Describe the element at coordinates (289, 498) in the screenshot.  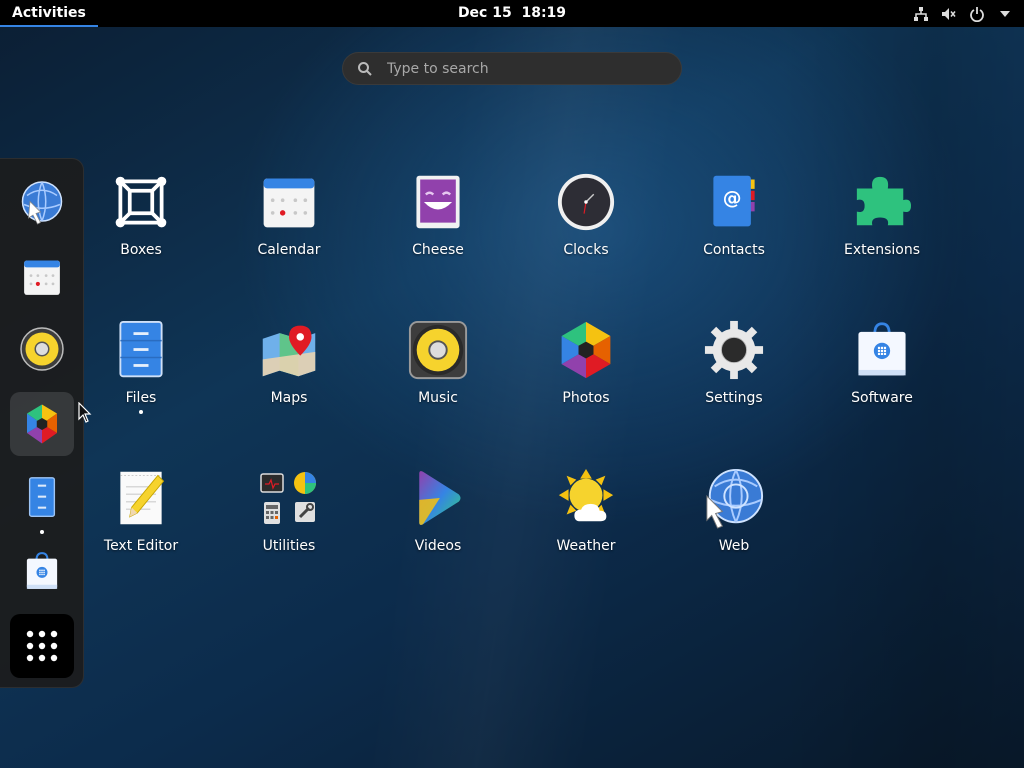
I see `utilities-folder-icon` at that location.